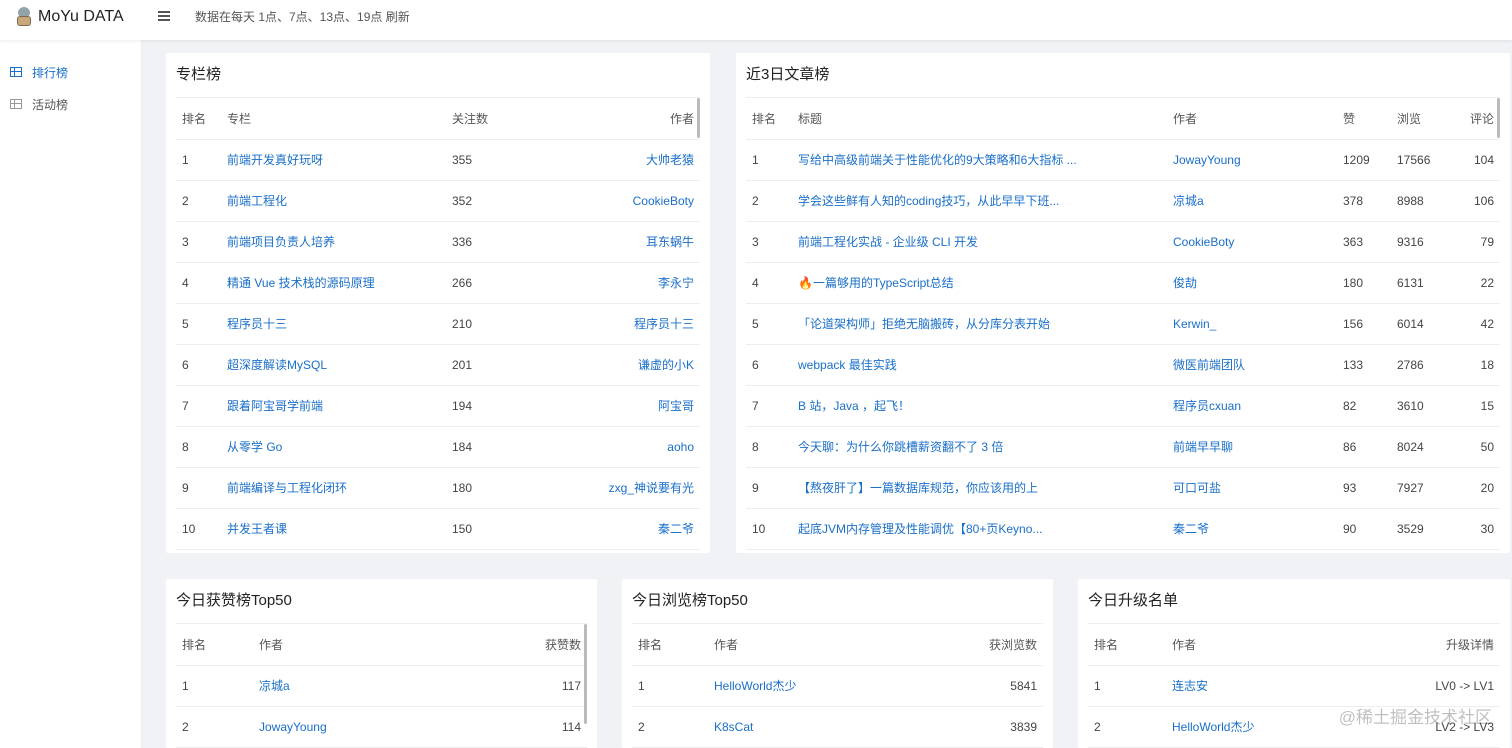 The image size is (1512, 748). I want to click on refresh-notice: 数据在每天 1点、7点、13点、19点 刷新, so click(302, 17).